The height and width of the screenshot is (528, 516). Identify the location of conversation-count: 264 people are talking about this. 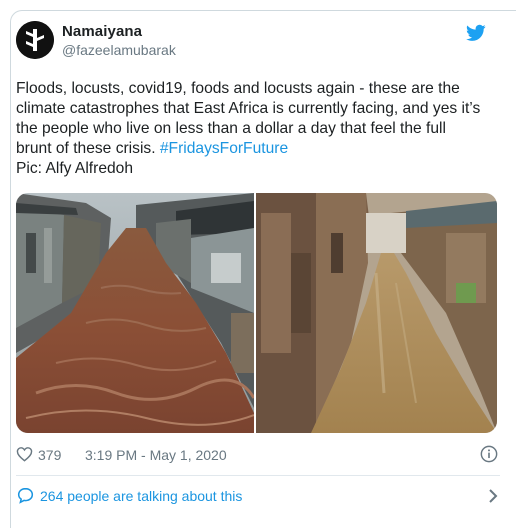
(141, 496).